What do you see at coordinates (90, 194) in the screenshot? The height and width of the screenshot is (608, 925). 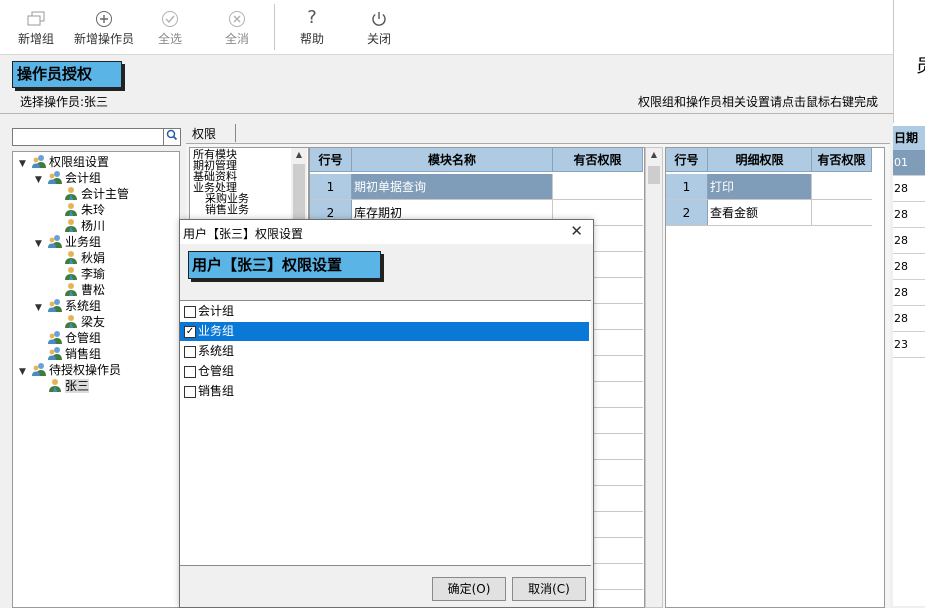 I see `tree-operator: 会计主管` at bounding box center [90, 194].